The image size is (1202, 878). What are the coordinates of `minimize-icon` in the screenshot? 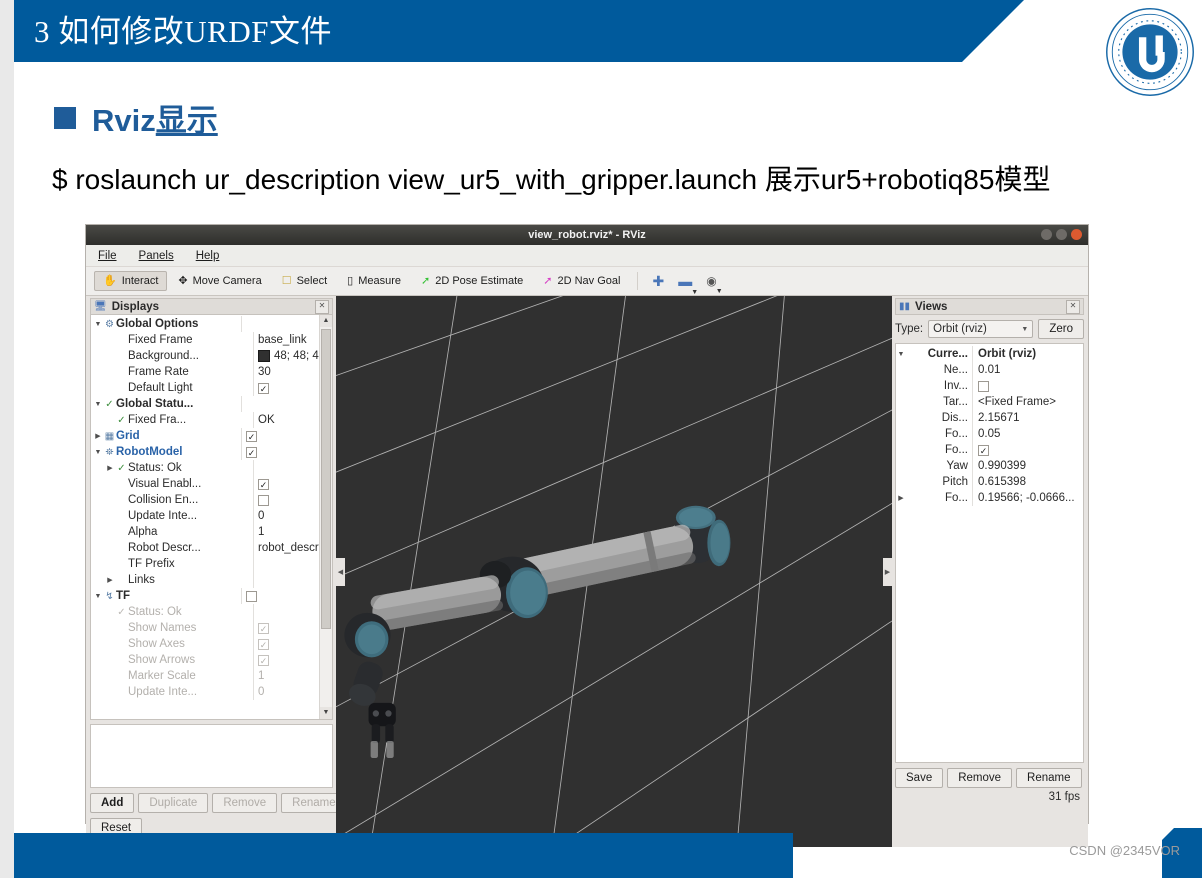 It's located at (1046, 234).